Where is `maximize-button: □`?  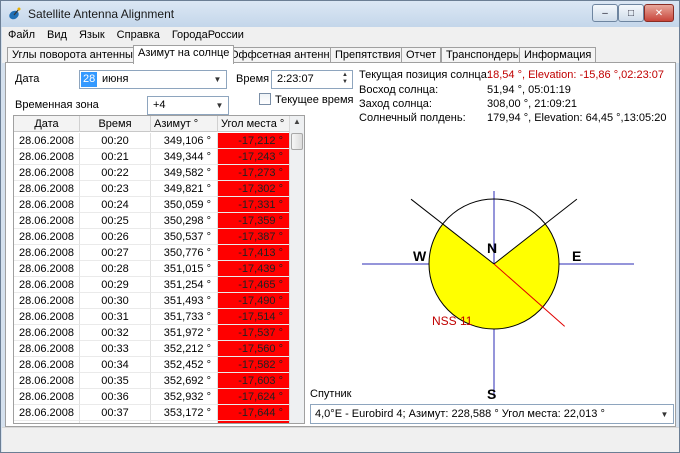
maximize-button: □ is located at coordinates (631, 13).